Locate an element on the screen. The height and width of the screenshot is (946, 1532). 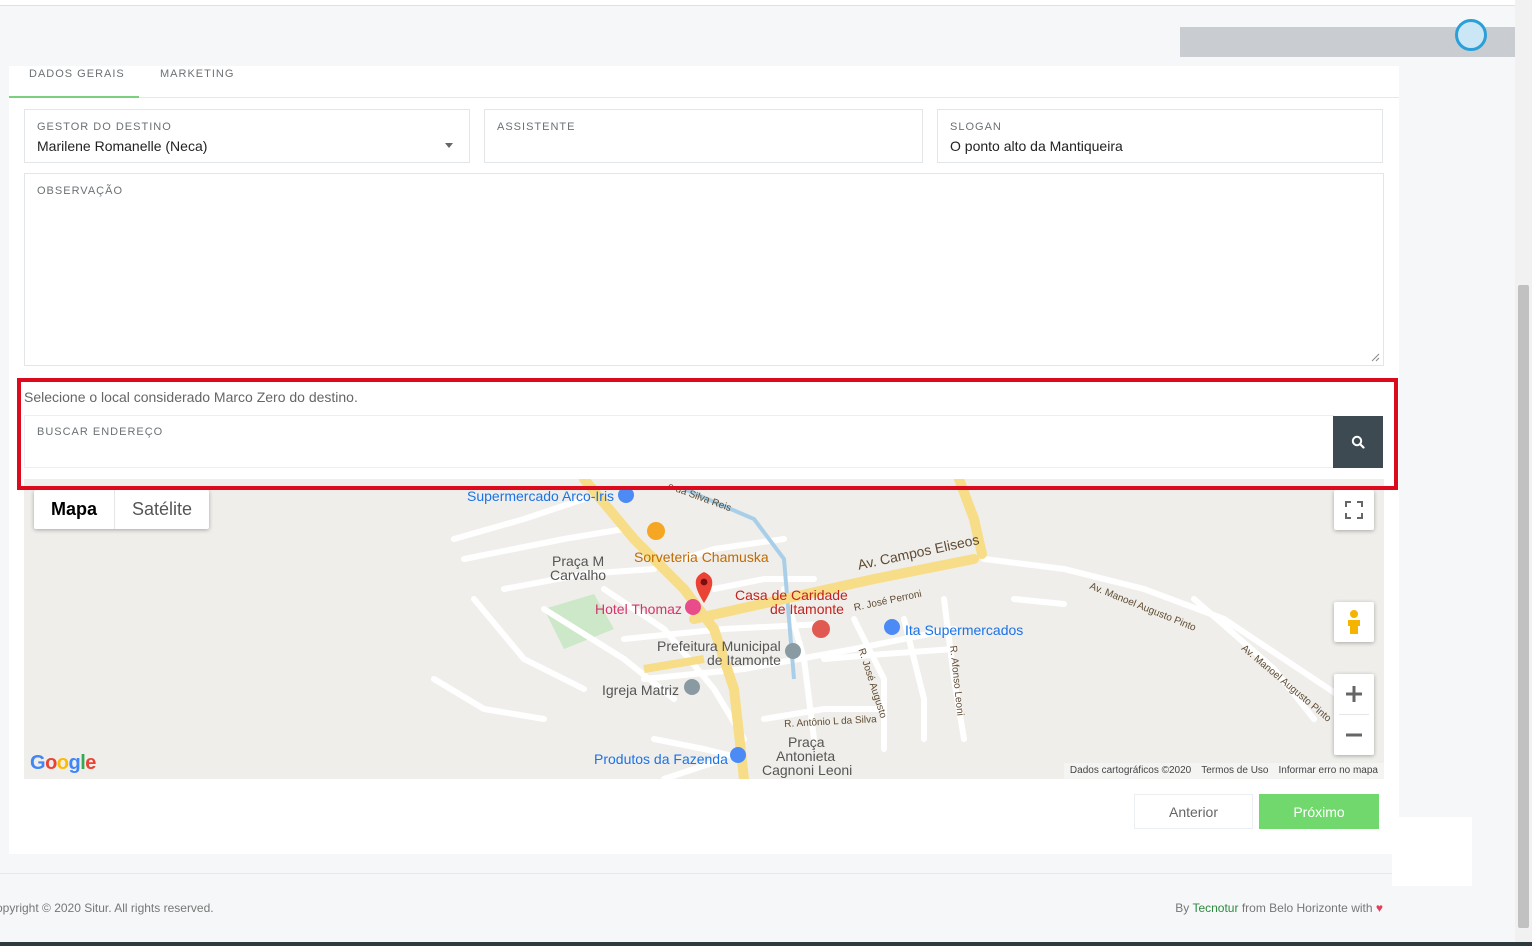
place-label: Ita Supermercados is located at coordinates (964, 630).